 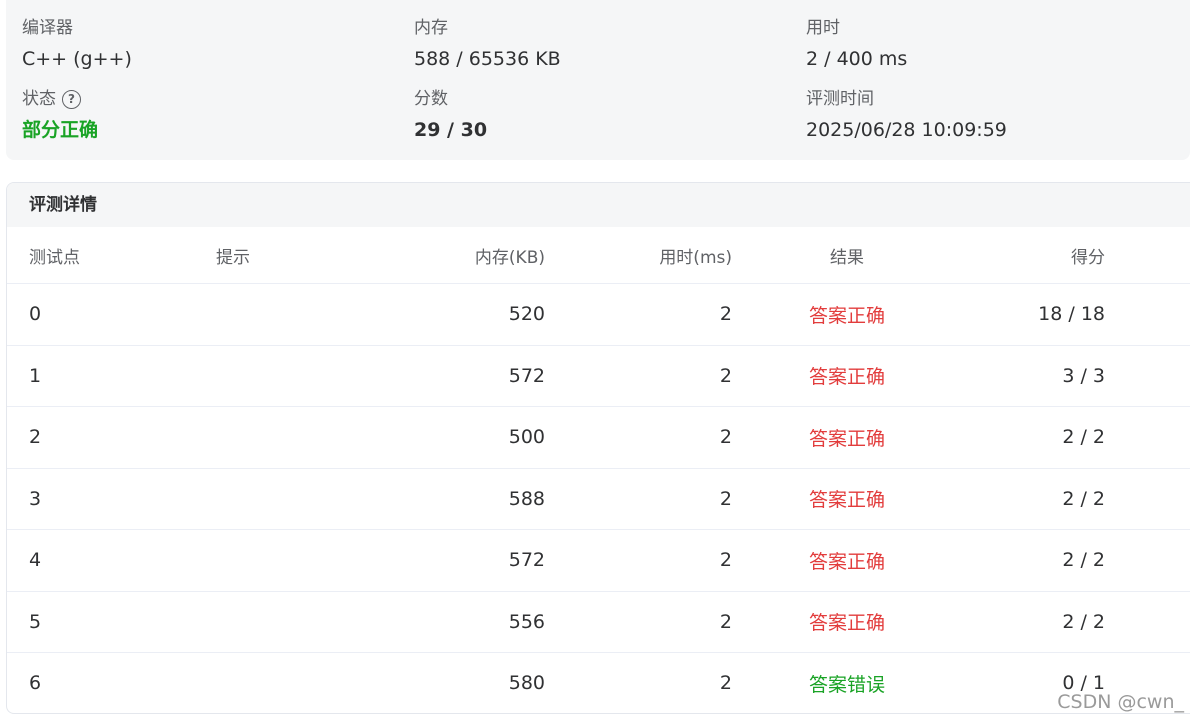 I want to click on table-row: 0 520 2 答案正确 18 / 18, so click(x=598, y=314).